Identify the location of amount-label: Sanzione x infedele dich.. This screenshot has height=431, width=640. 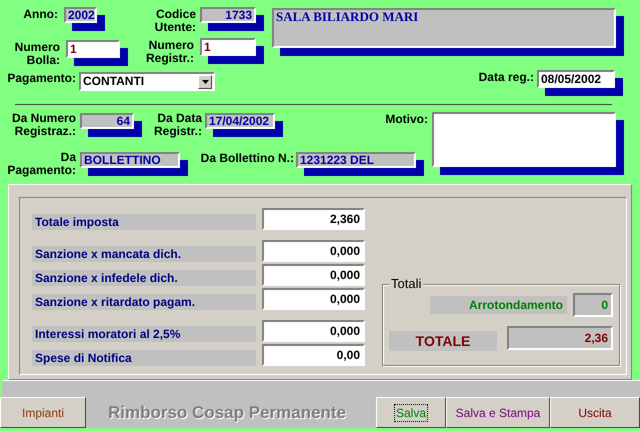
(144, 278).